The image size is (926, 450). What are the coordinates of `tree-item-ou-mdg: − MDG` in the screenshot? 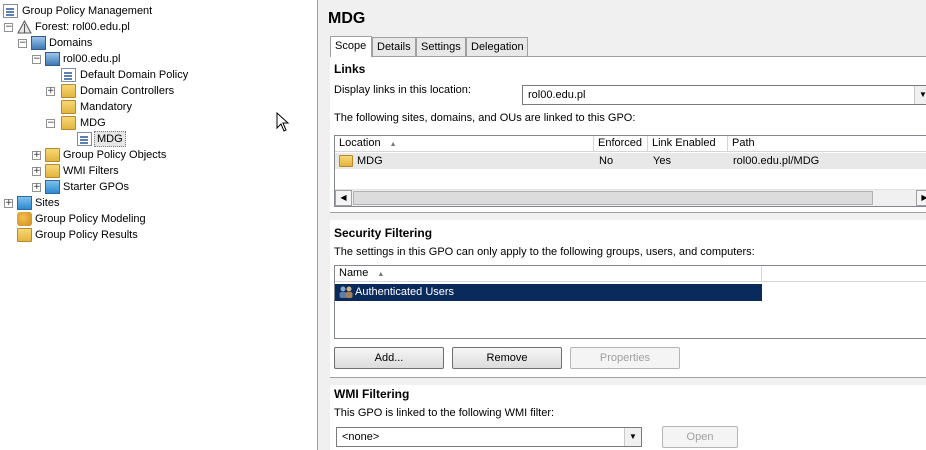 It's located at (150, 123).